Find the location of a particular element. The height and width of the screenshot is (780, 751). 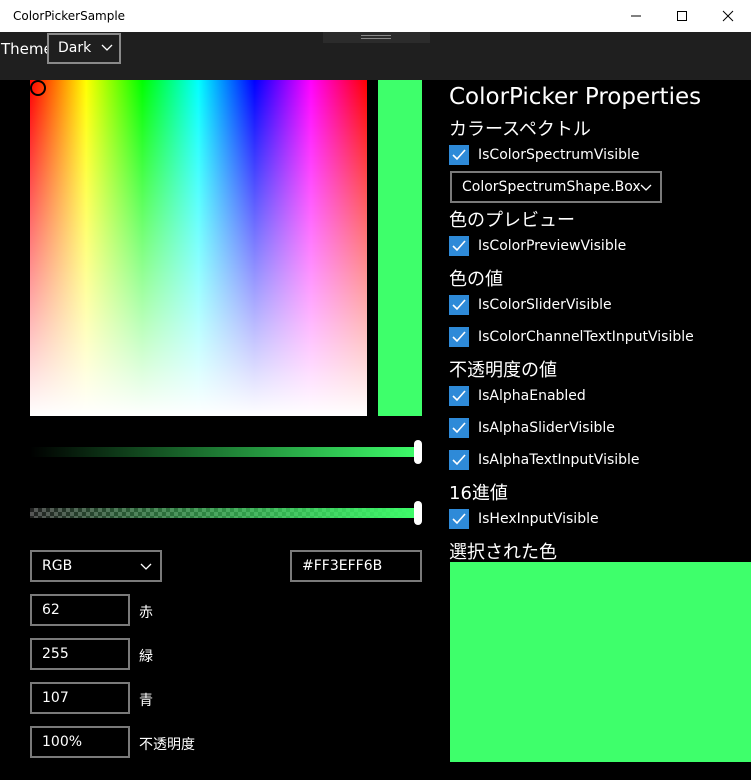

minimize-icon is located at coordinates (636, 16).